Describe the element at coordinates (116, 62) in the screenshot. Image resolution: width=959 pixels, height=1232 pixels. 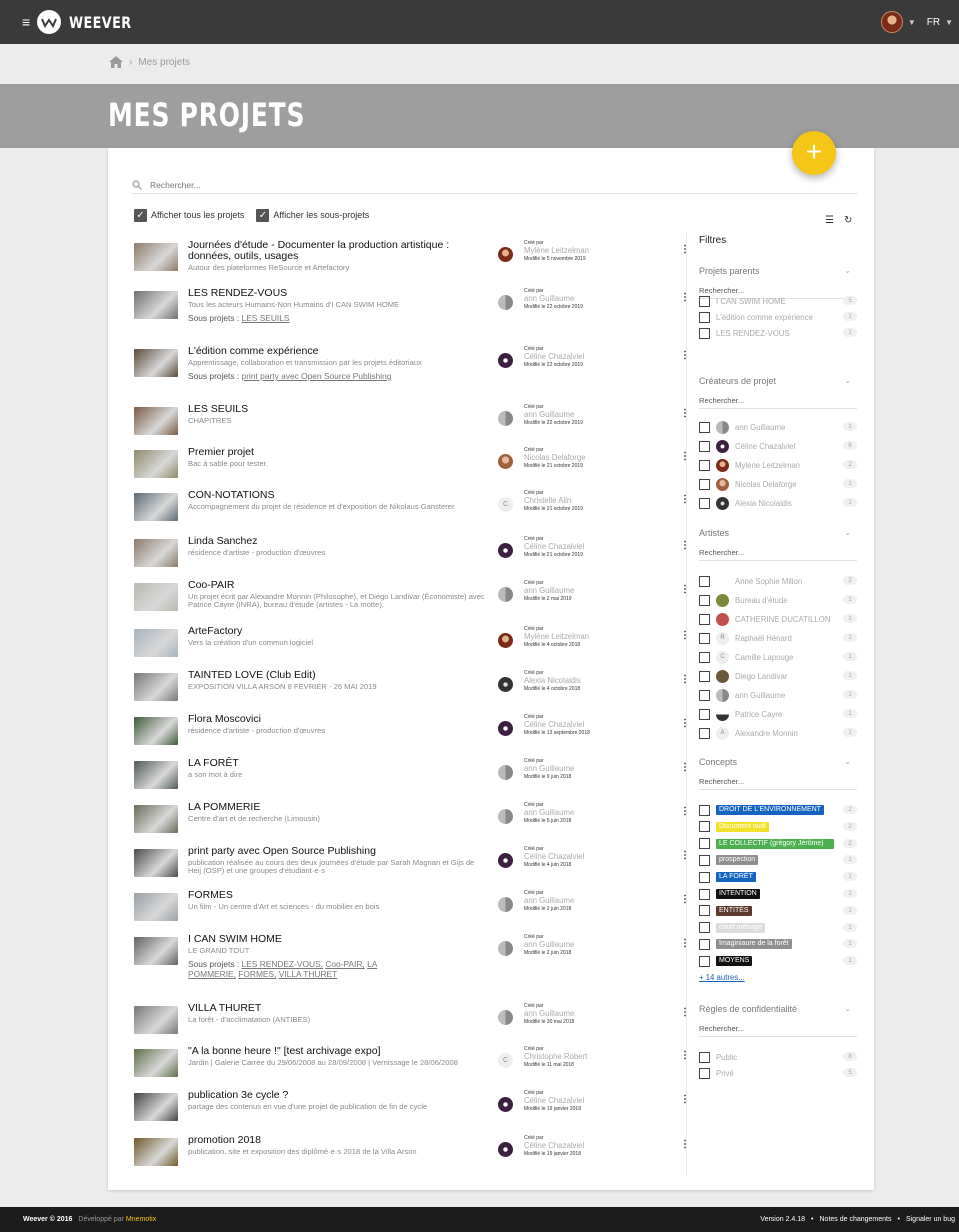
I see `home-icon` at that location.